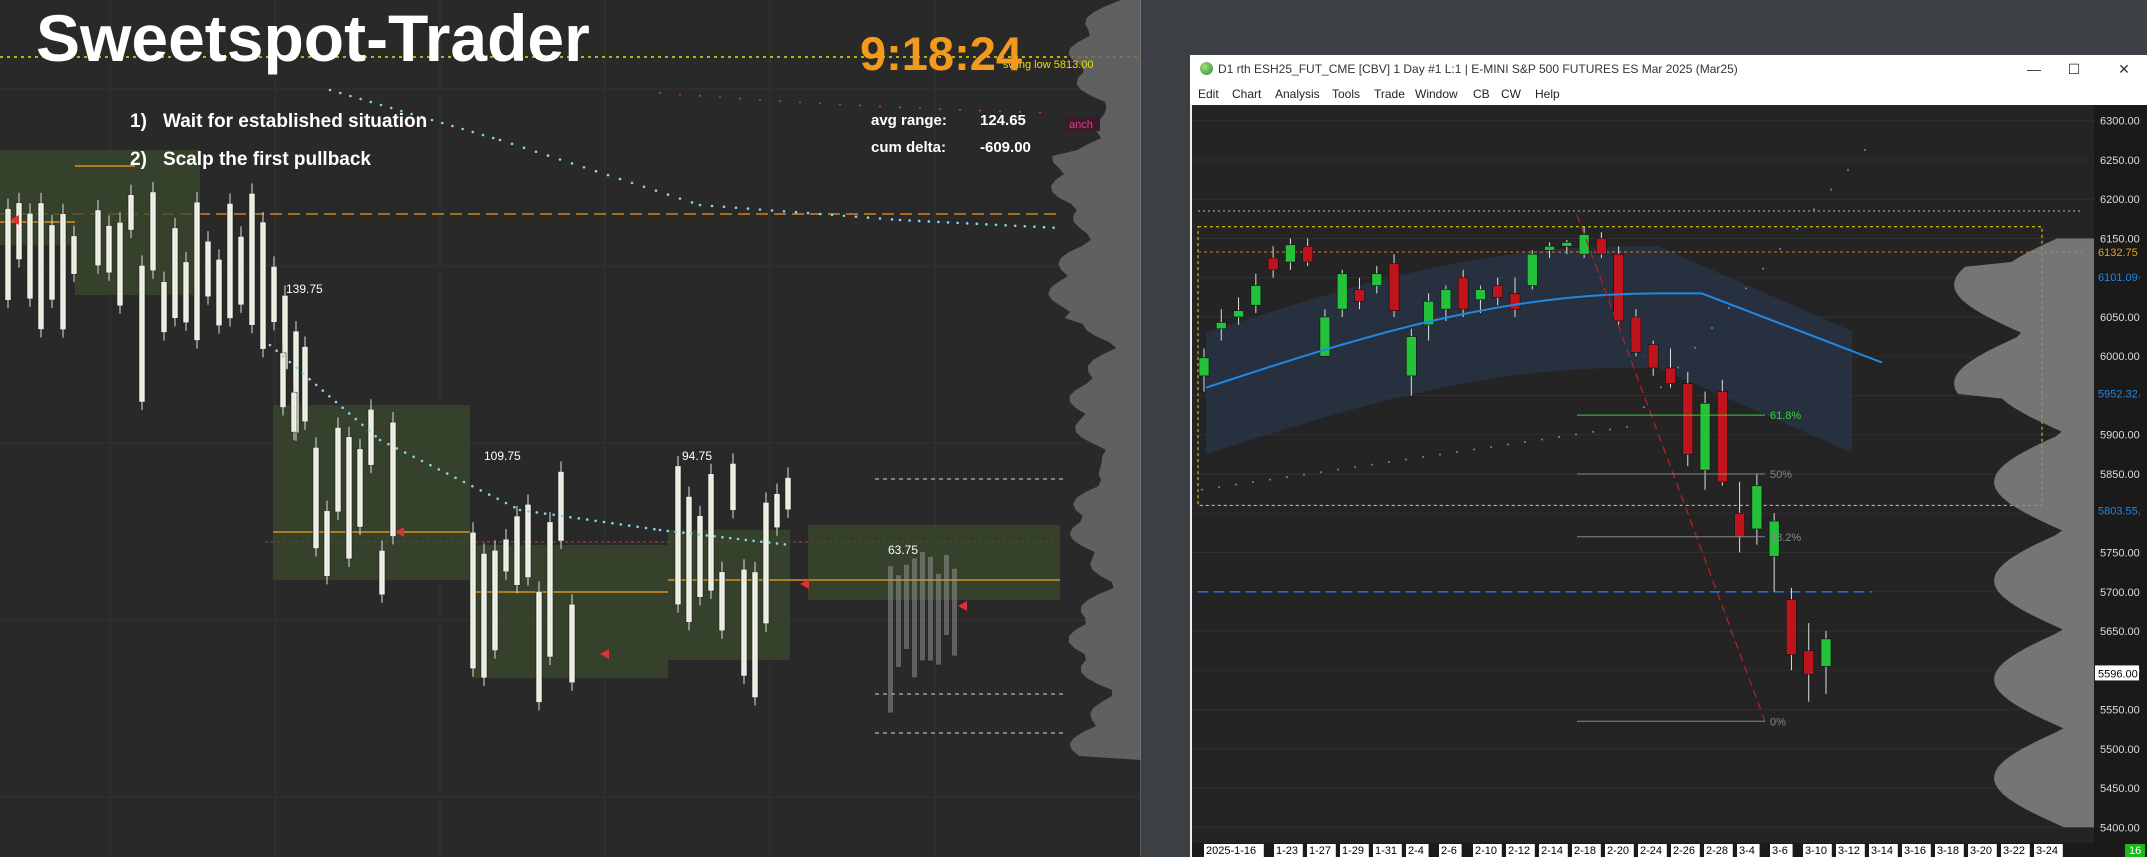 Image resolution: width=2147 pixels, height=857 pixels. I want to click on y-tick-label: 5550.00, so click(2120, 711).